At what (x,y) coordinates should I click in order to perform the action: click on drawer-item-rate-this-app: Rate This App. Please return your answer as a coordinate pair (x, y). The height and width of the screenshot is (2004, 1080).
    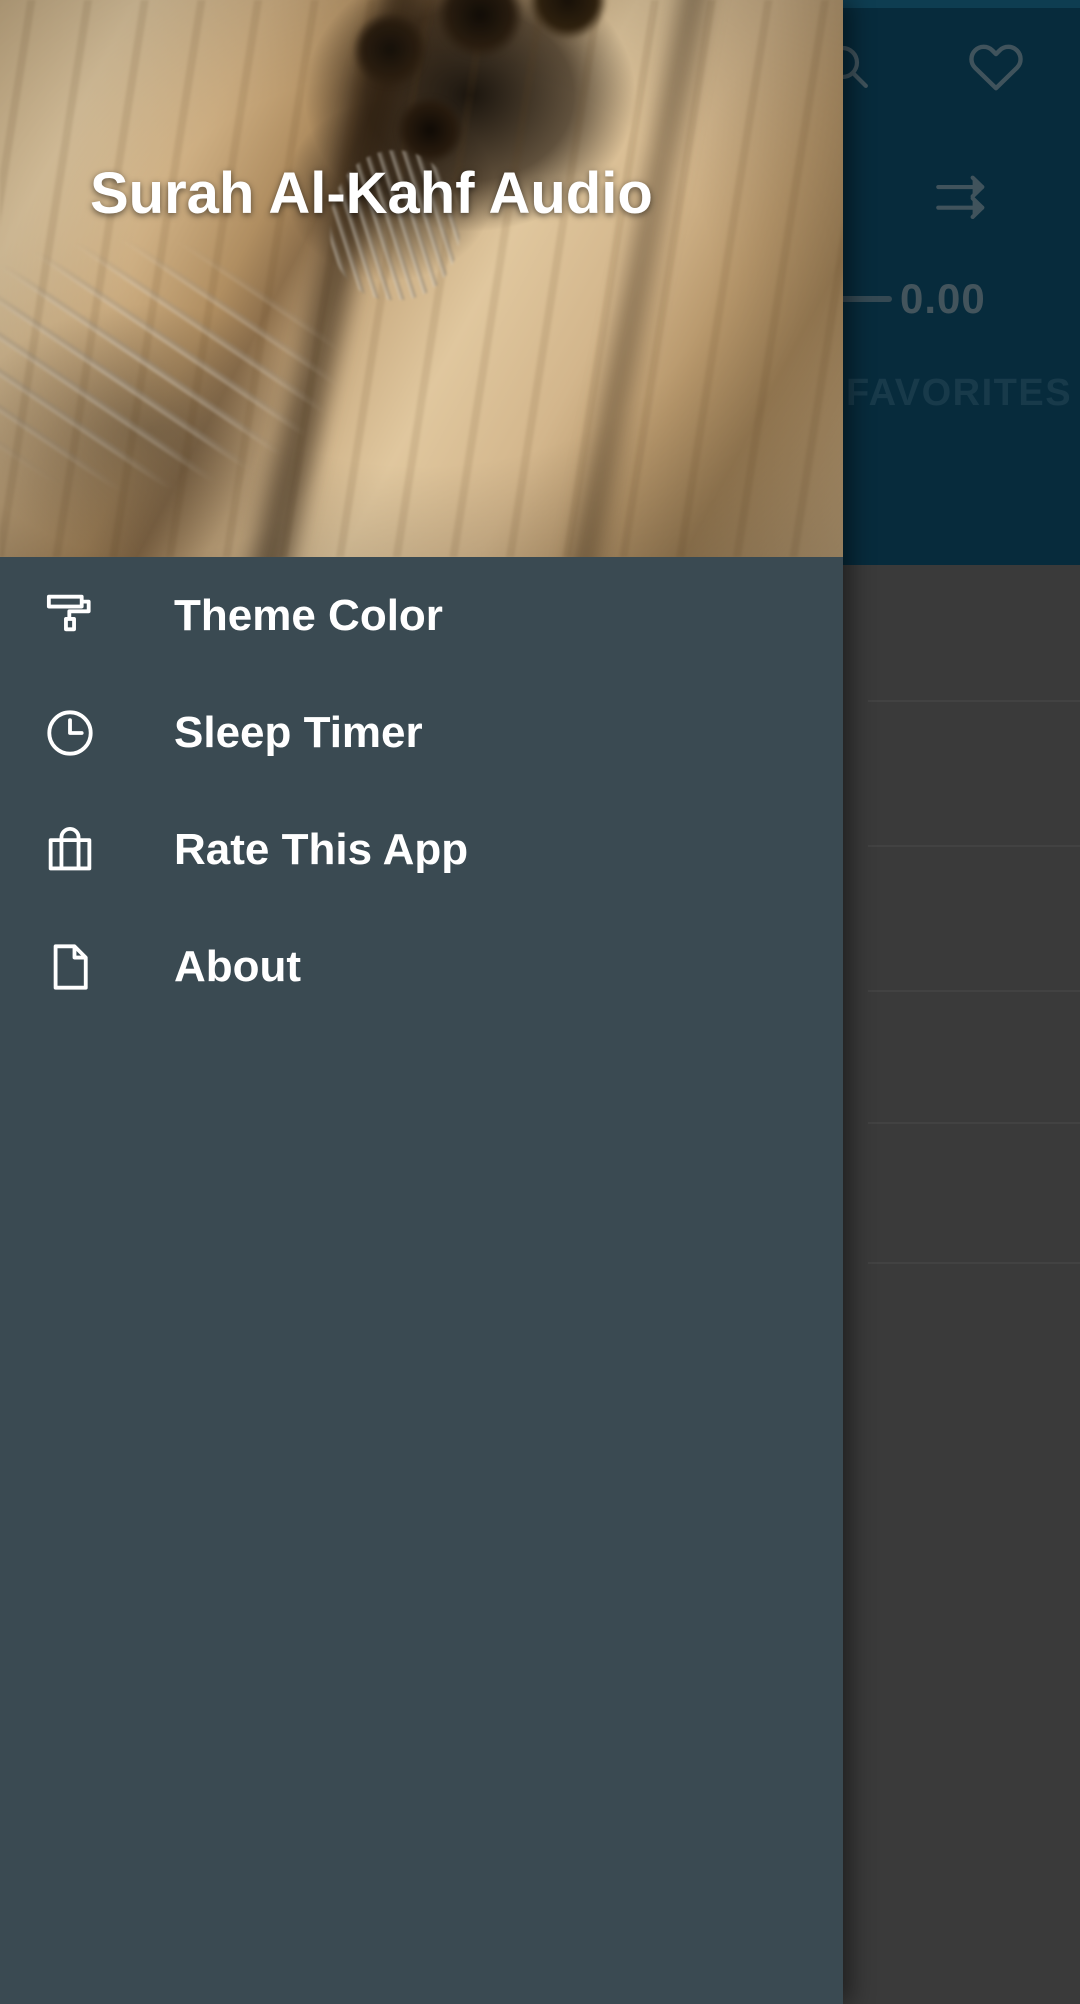
    Looking at the image, I should click on (421, 849).